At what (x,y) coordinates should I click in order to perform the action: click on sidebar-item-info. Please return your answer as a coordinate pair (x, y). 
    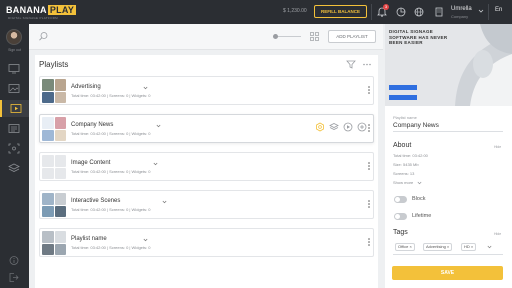
    Looking at the image, I should click on (14, 260).